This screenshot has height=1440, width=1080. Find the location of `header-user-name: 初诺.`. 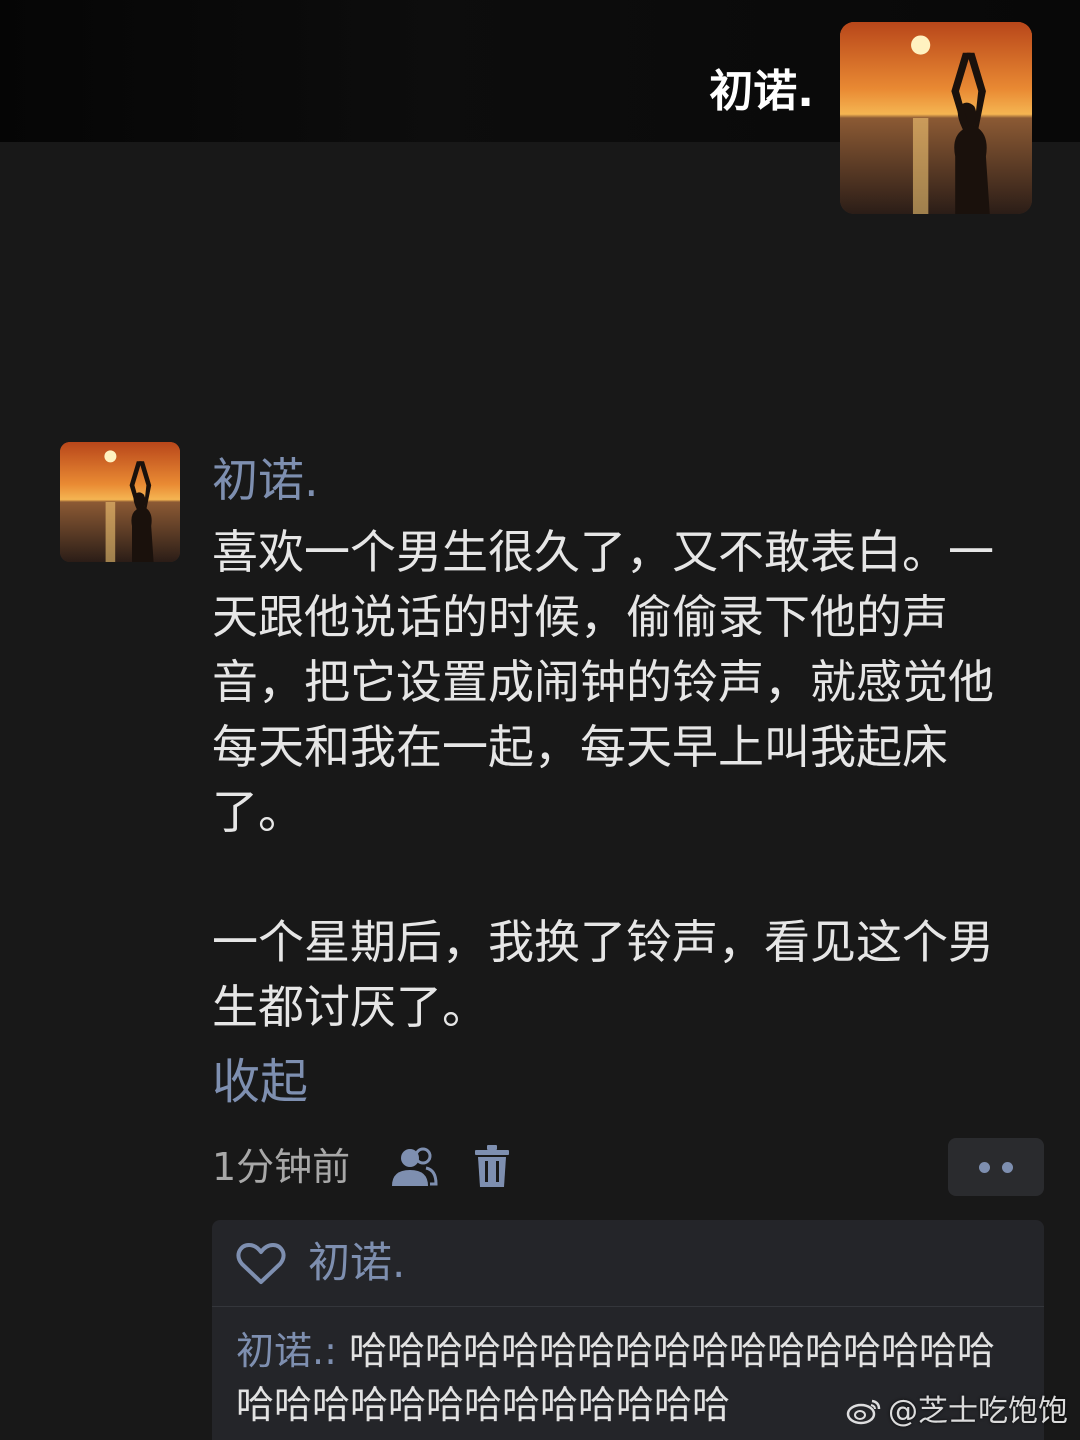

header-user-name: 初诺. is located at coordinates (761, 92).